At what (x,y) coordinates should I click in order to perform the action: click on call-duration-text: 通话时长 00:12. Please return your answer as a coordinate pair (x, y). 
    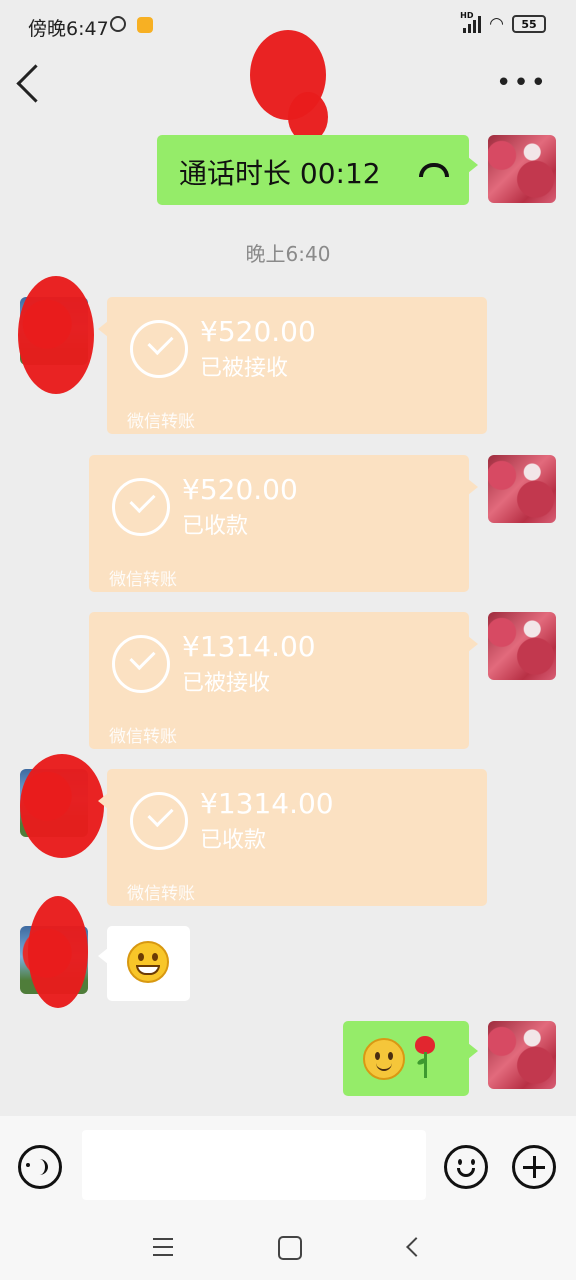
    Looking at the image, I should click on (280, 173).